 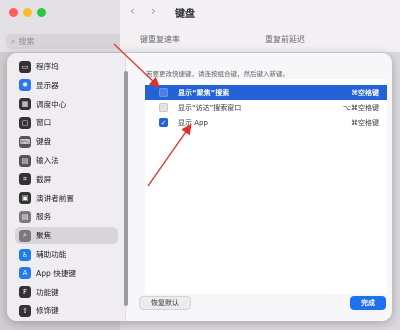 What do you see at coordinates (266, 122) in the screenshot?
I see `shortcut-row: ✓ 显示 App ⌘空格键` at bounding box center [266, 122].